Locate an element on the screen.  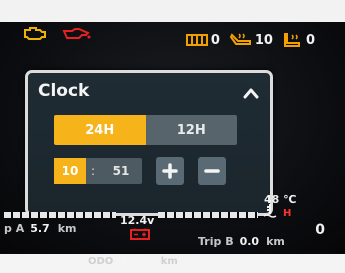
coolant-temp-icon is located at coordinates (270, 211).